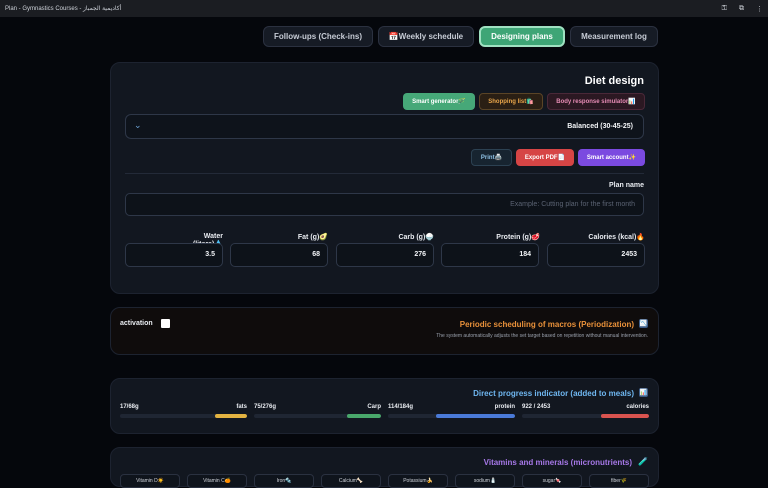 This screenshot has height=488, width=768. I want to click on preset-value: Balanced (30-45-25), so click(600, 126).